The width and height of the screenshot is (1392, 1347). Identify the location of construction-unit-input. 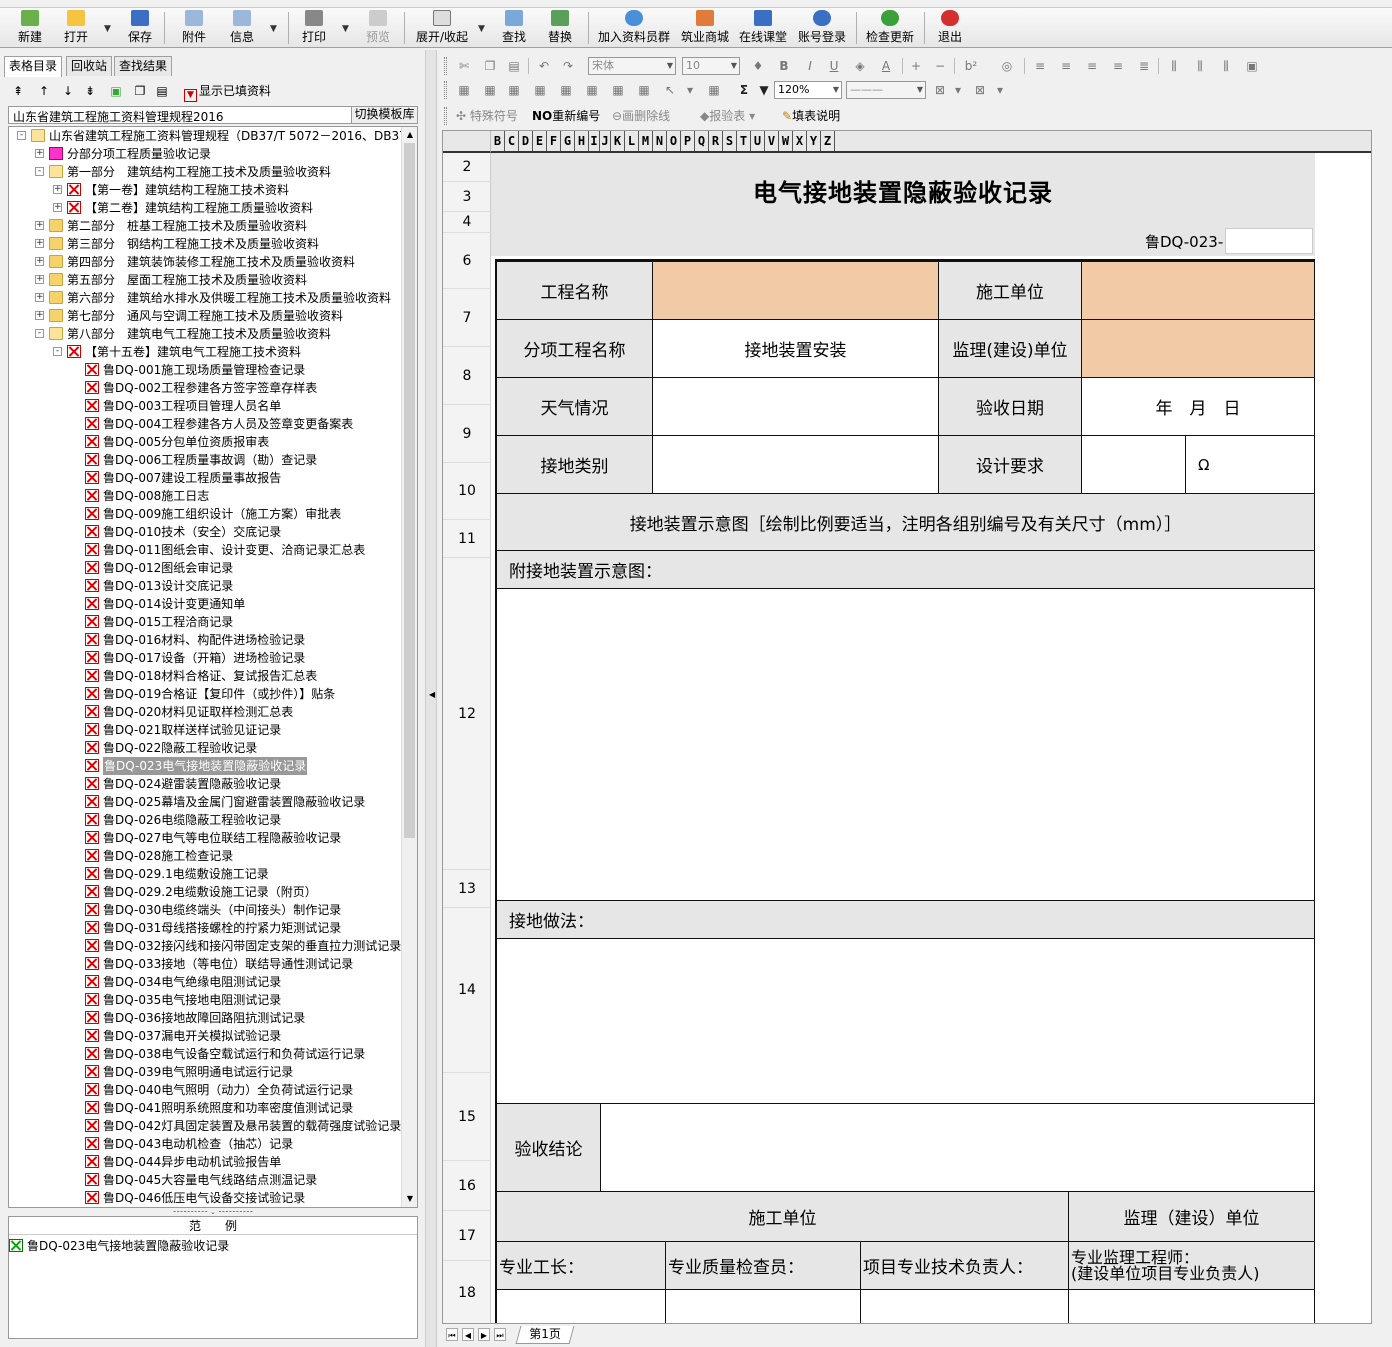
(1198, 291).